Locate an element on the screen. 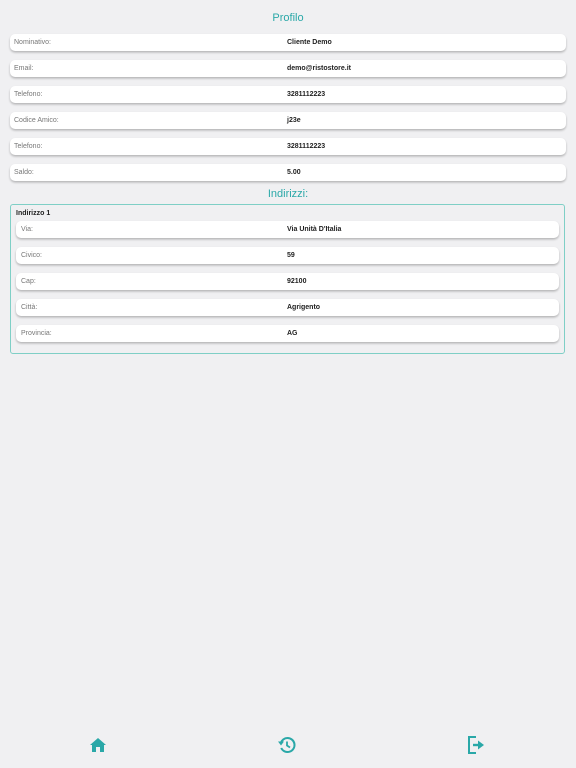  field-label: Saldo: is located at coordinates (24, 172).